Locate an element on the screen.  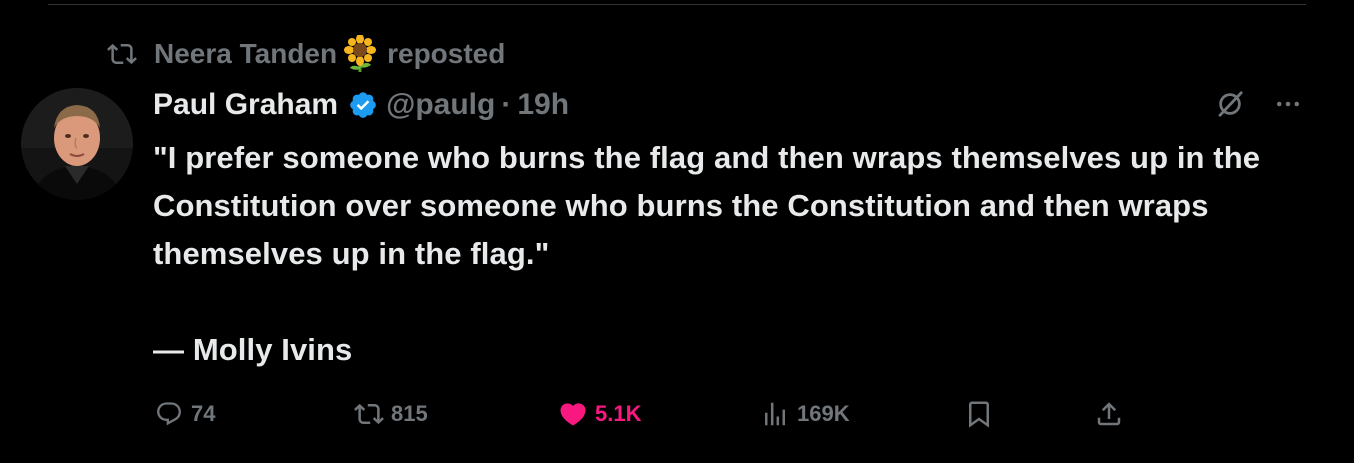
reply-button: 74 is located at coordinates (184, 414).